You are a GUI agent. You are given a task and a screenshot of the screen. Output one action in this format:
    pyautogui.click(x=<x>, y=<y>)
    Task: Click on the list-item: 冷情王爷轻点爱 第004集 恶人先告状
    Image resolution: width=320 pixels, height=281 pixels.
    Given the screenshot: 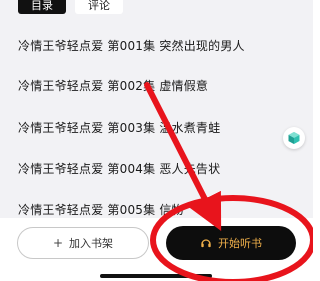 What is the action you would take?
    pyautogui.click(x=119, y=168)
    